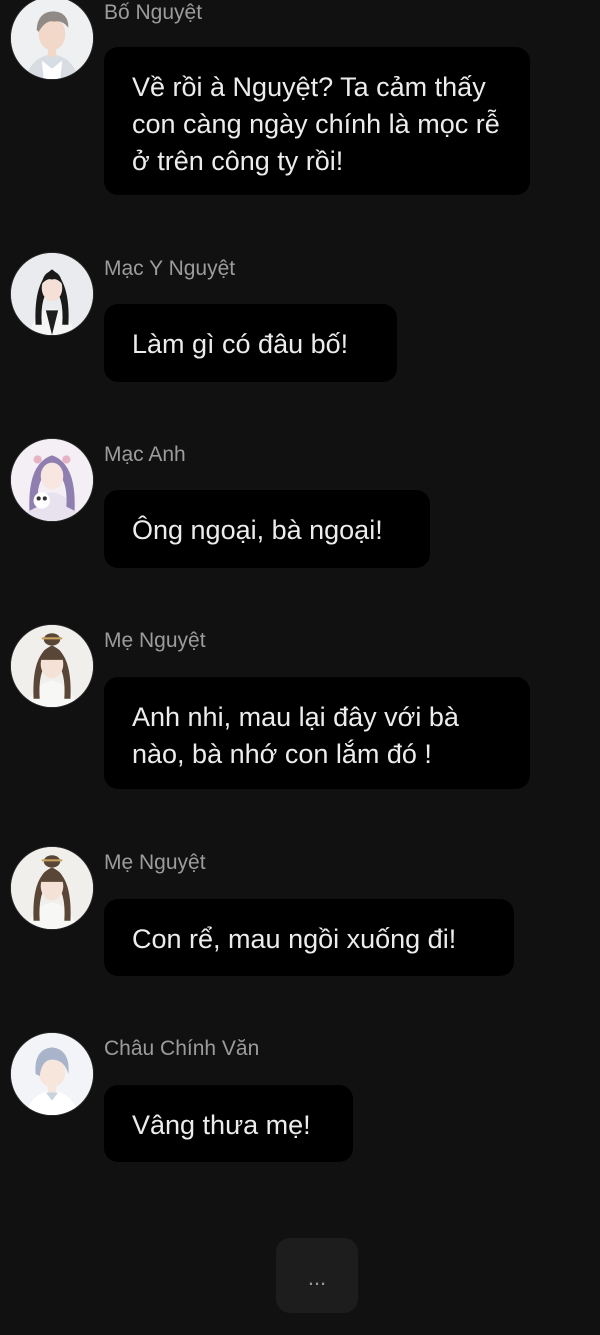 Image resolution: width=600 pixels, height=1335 pixels. What do you see at coordinates (267, 529) in the screenshot?
I see `message-bubble: Ông ngoại, bà ngoại!` at bounding box center [267, 529].